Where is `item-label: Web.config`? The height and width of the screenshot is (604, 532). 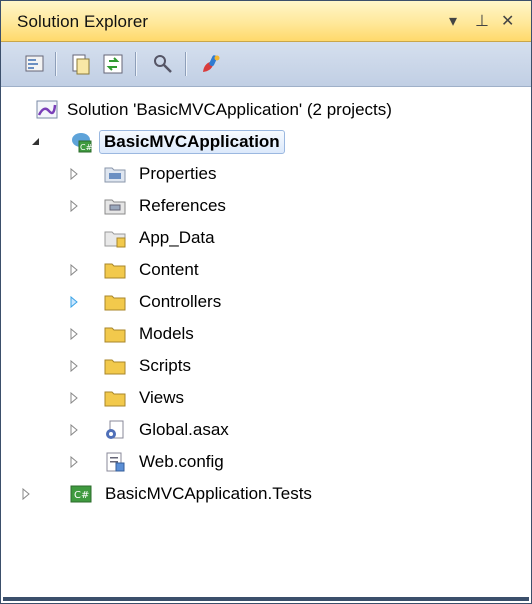
item-label: Web.config is located at coordinates (181, 461).